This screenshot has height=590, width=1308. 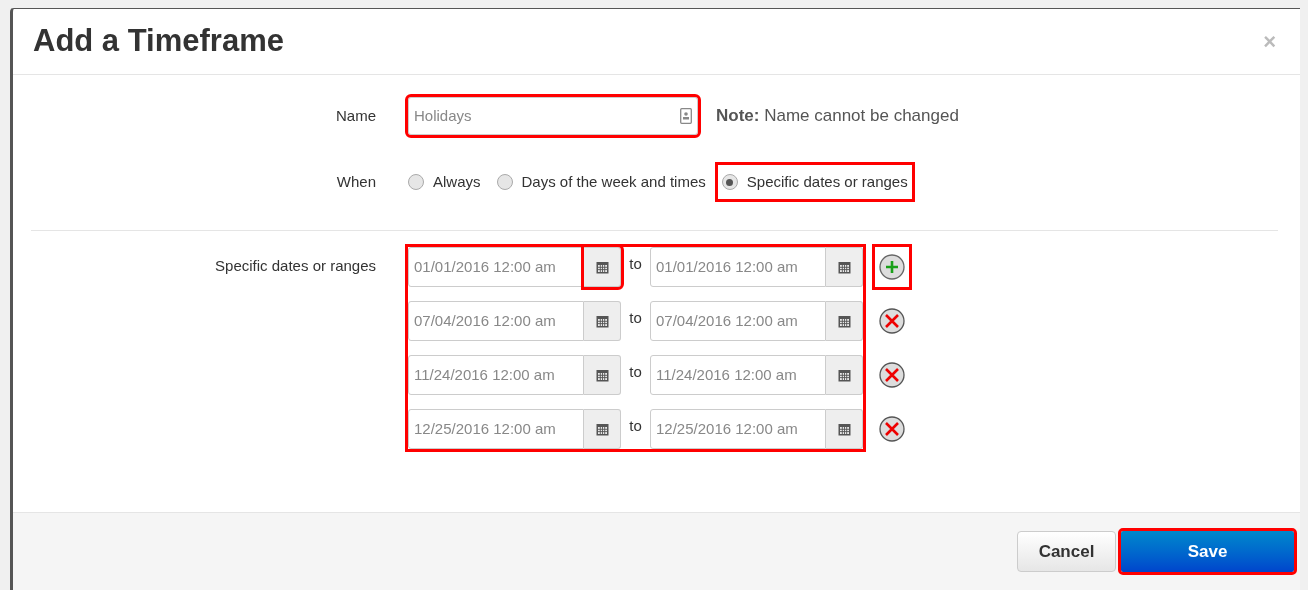 What do you see at coordinates (444, 182) in the screenshot?
I see `radio-option: Always` at bounding box center [444, 182].